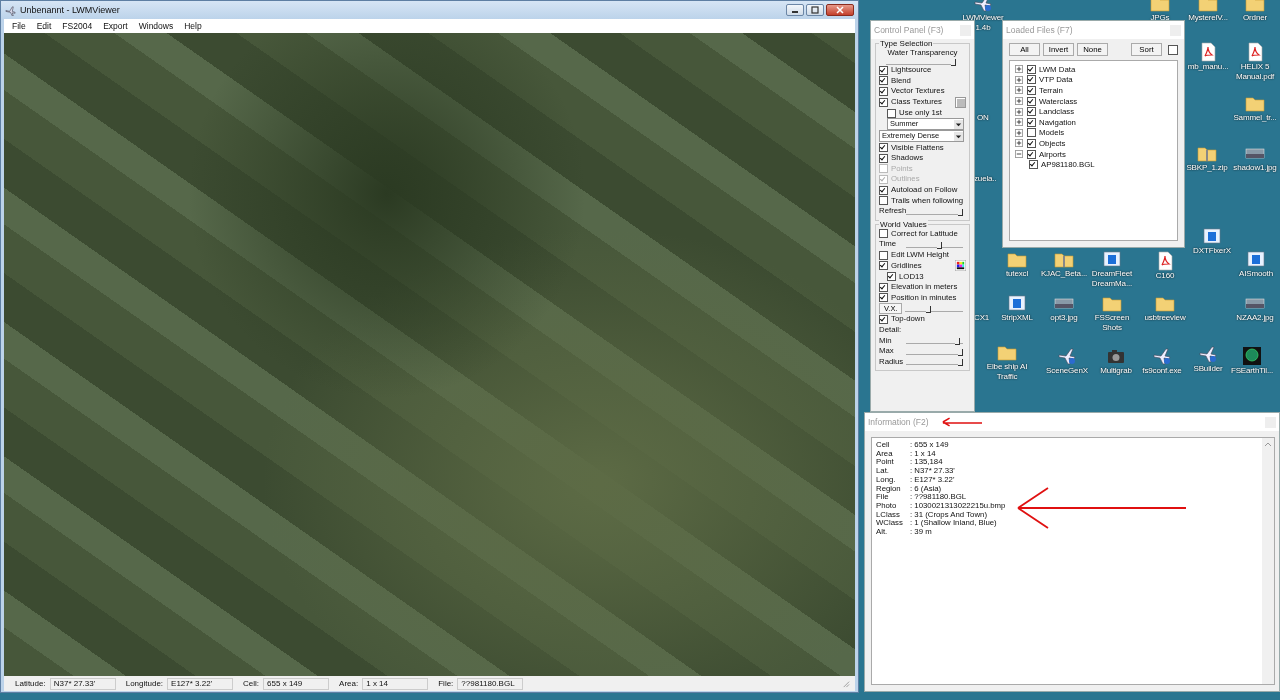  Describe the element at coordinates (1255, 168) in the screenshot. I see `desktop-icon-label: shadow1.jpg` at that location.